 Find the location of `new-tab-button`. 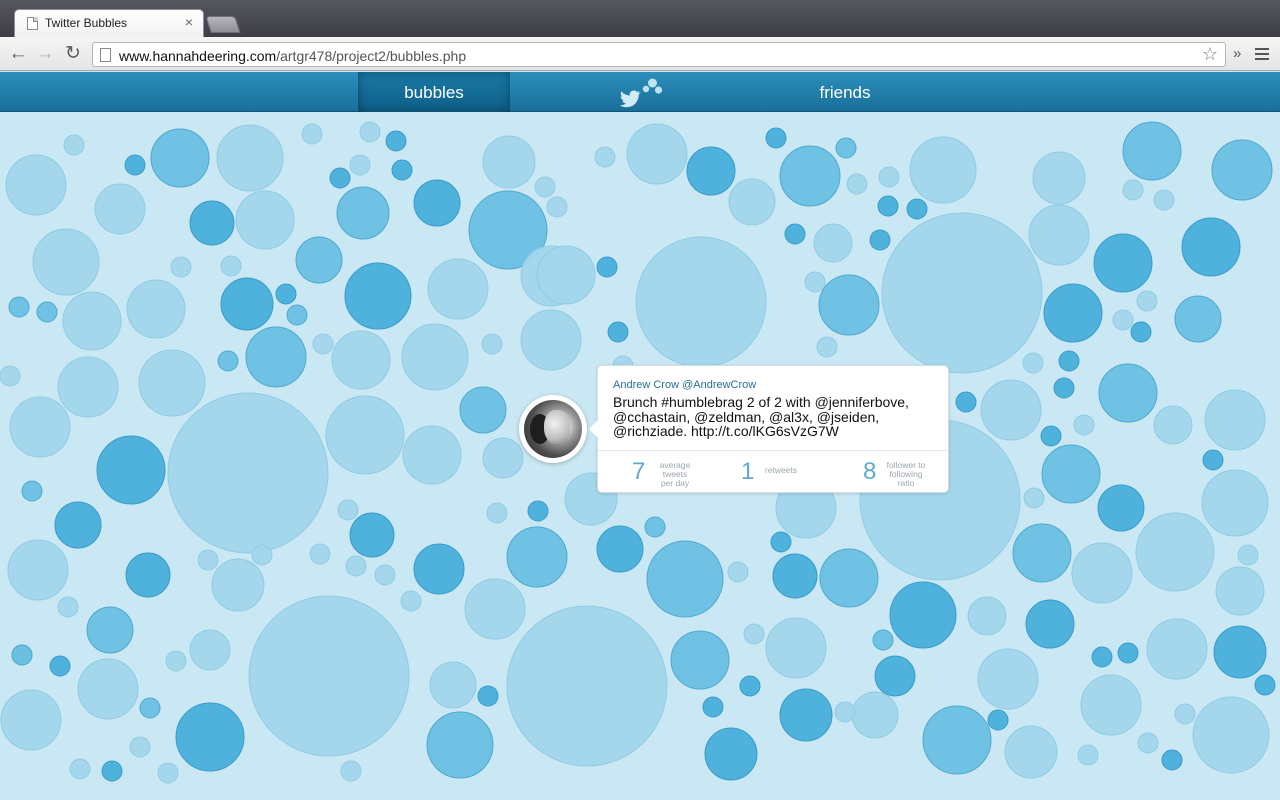

new-tab-button is located at coordinates (223, 24).